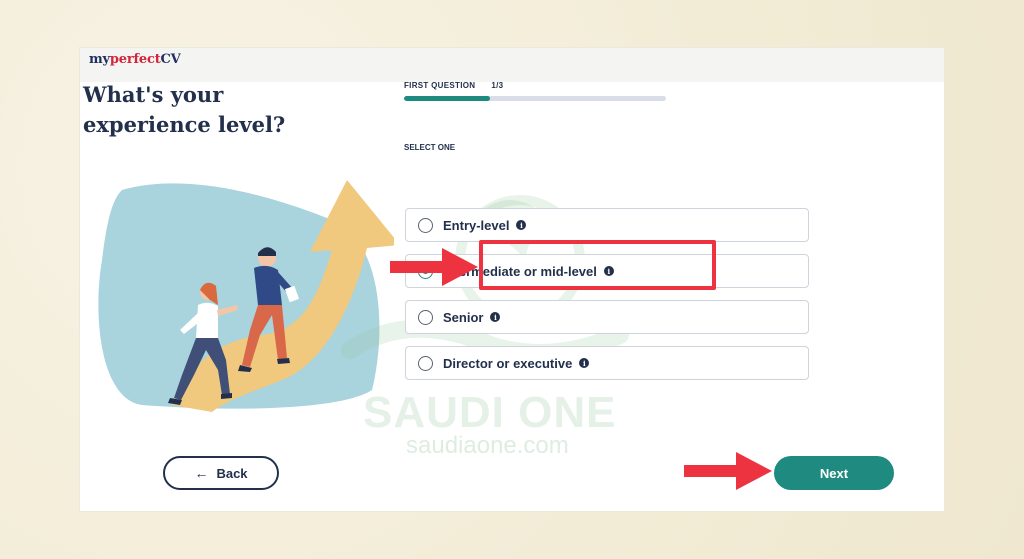 The height and width of the screenshot is (559, 1024). I want to click on watermark-url: saudiaone.com, so click(487, 445).